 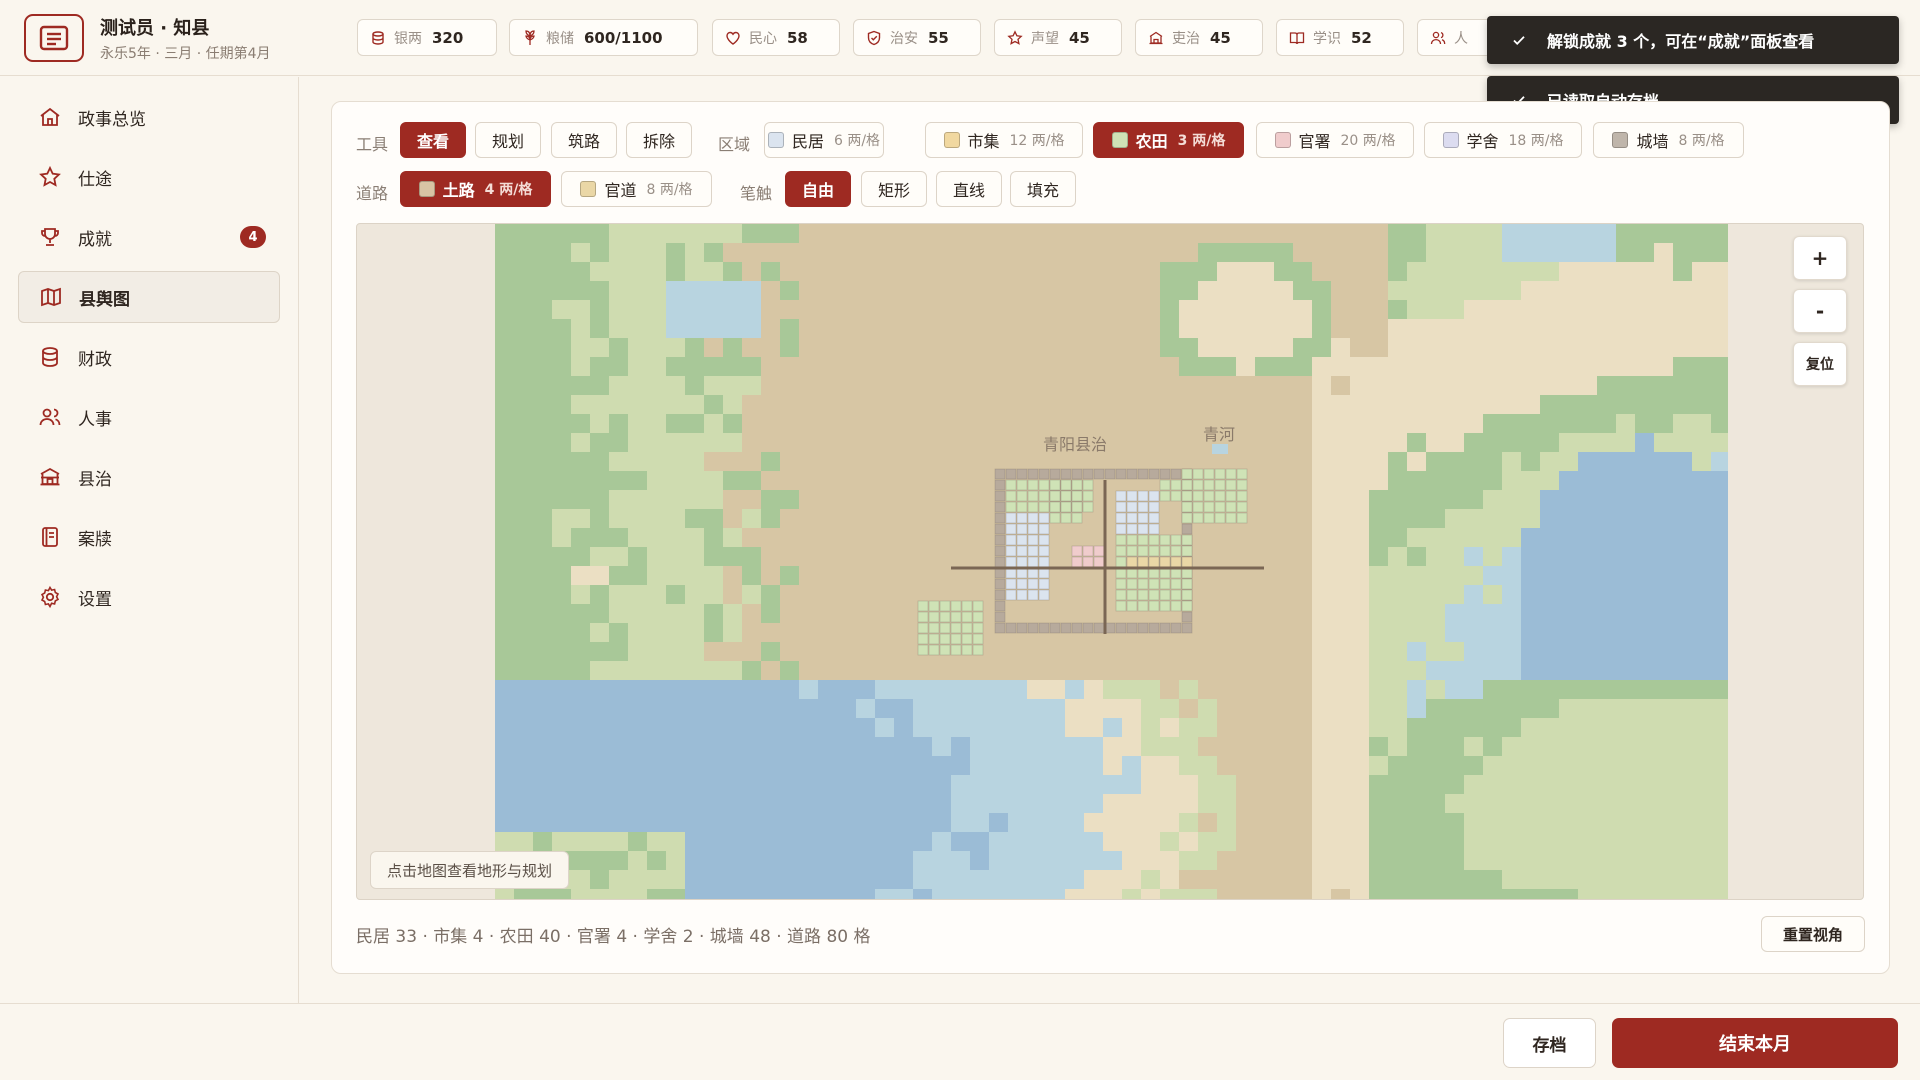 What do you see at coordinates (776, 37) in the screenshot?
I see `stat-morale: 民心 58` at bounding box center [776, 37].